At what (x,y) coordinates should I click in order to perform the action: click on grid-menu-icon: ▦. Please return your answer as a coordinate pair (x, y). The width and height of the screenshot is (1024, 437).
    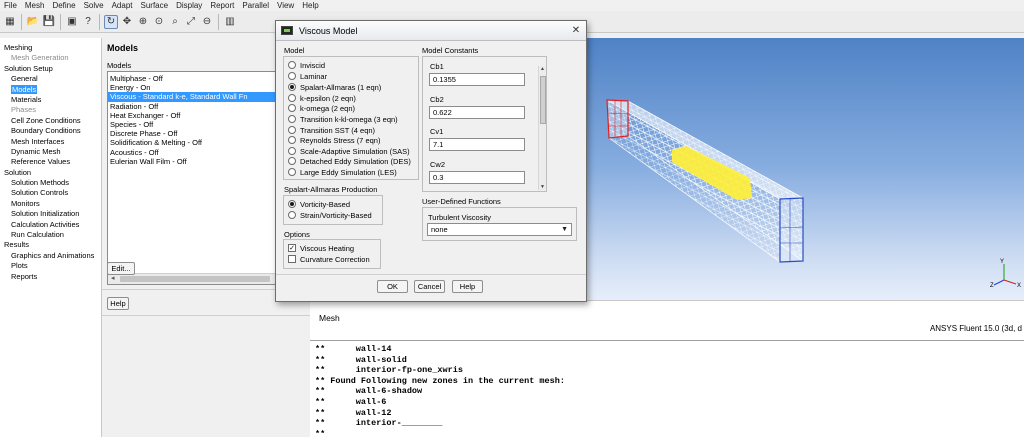
    Looking at the image, I should click on (10, 22).